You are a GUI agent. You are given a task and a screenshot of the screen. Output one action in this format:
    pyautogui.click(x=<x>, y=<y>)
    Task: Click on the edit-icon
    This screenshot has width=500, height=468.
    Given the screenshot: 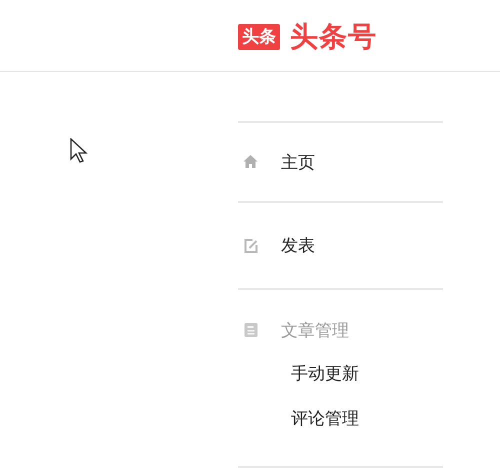 What is the action you would take?
    pyautogui.click(x=251, y=246)
    